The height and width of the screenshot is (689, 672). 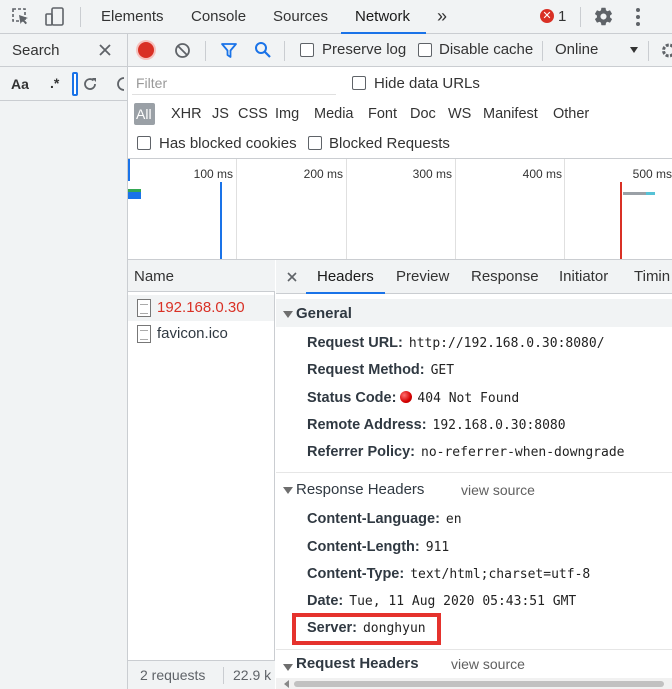 I want to click on filter-type-ws: WS, so click(x=459, y=114).